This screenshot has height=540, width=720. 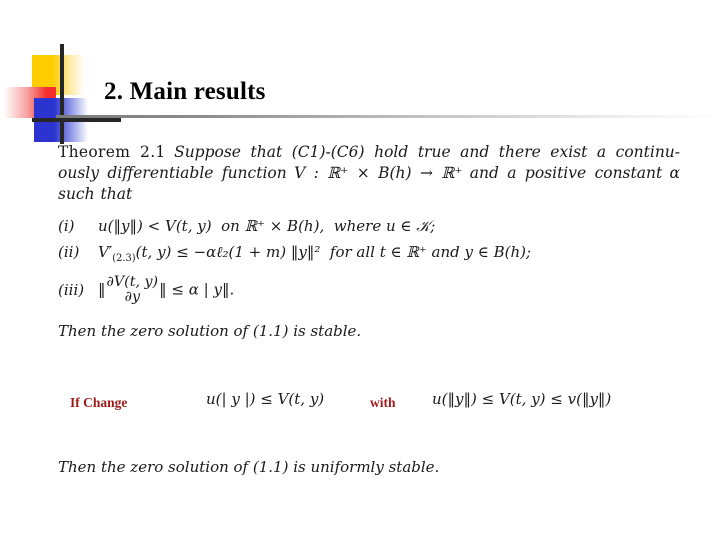 What do you see at coordinates (103, 252) in the screenshot?
I see `condition-ii-lhs-base: V` at bounding box center [103, 252].